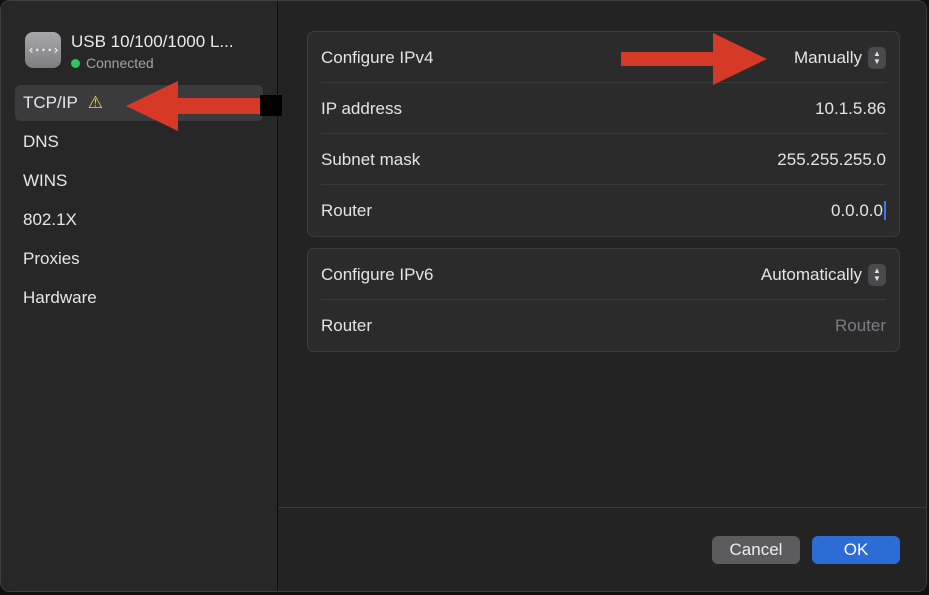 This screenshot has width=929, height=595. Describe the element at coordinates (45, 180) in the screenshot. I see `sidebar-item-label: WINS` at that location.